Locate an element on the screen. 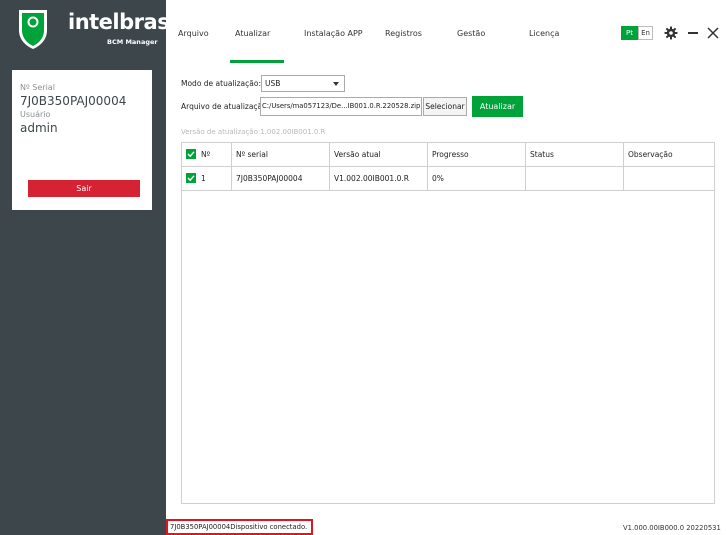 The height and width of the screenshot is (535, 726). tab-arquivo: Arquivo is located at coordinates (193, 33).